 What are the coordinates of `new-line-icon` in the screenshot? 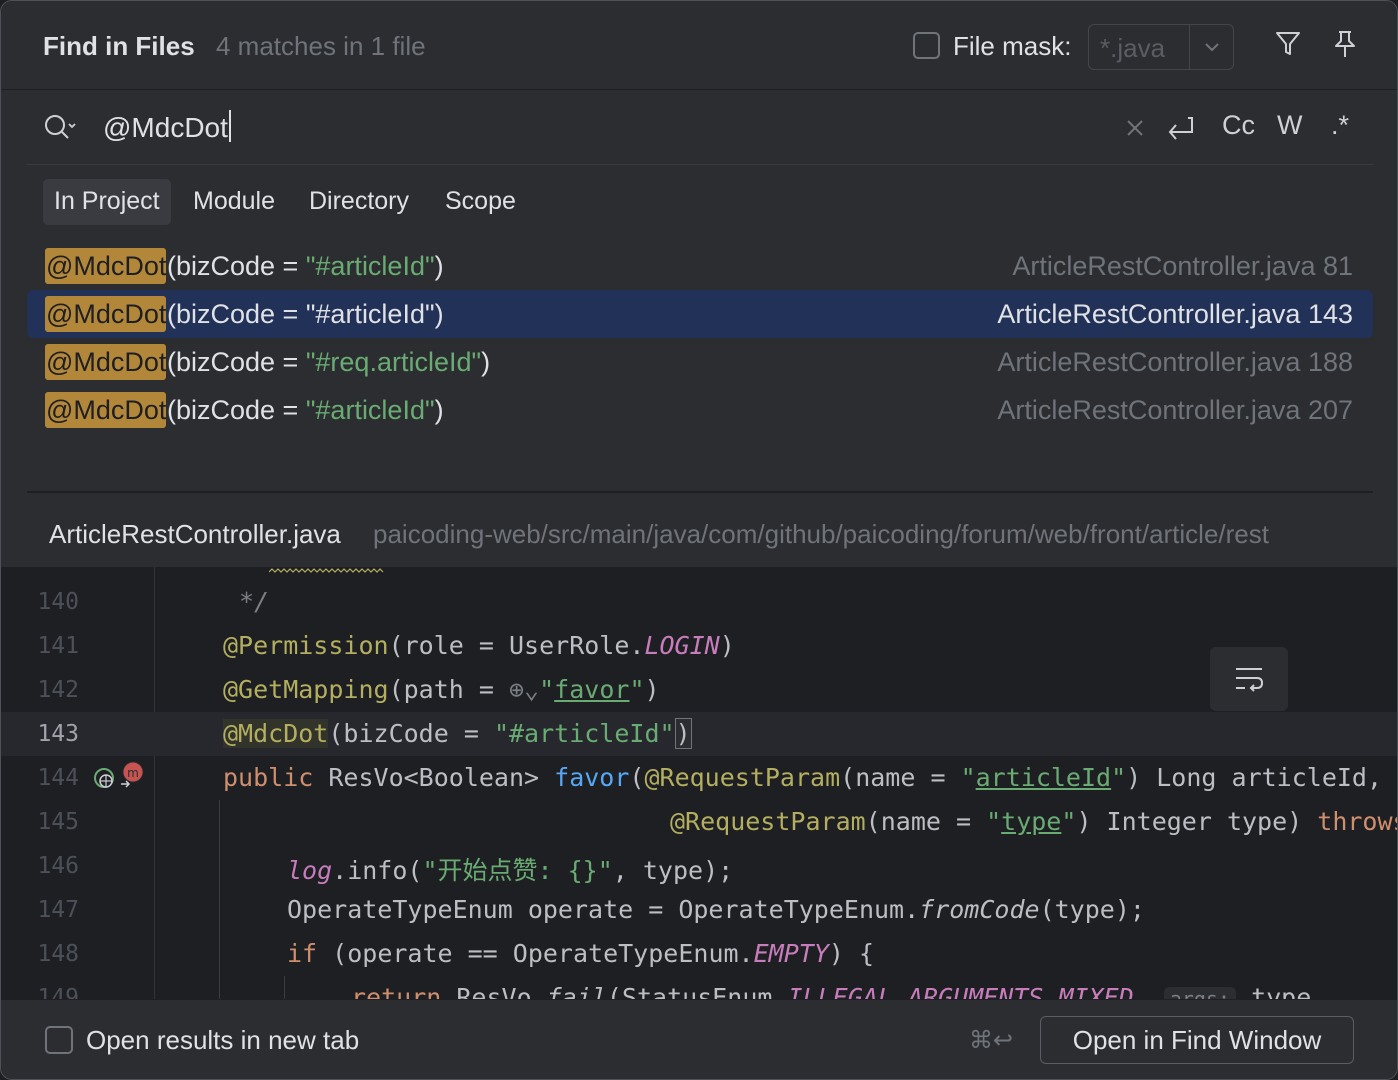 It's located at (1181, 128).